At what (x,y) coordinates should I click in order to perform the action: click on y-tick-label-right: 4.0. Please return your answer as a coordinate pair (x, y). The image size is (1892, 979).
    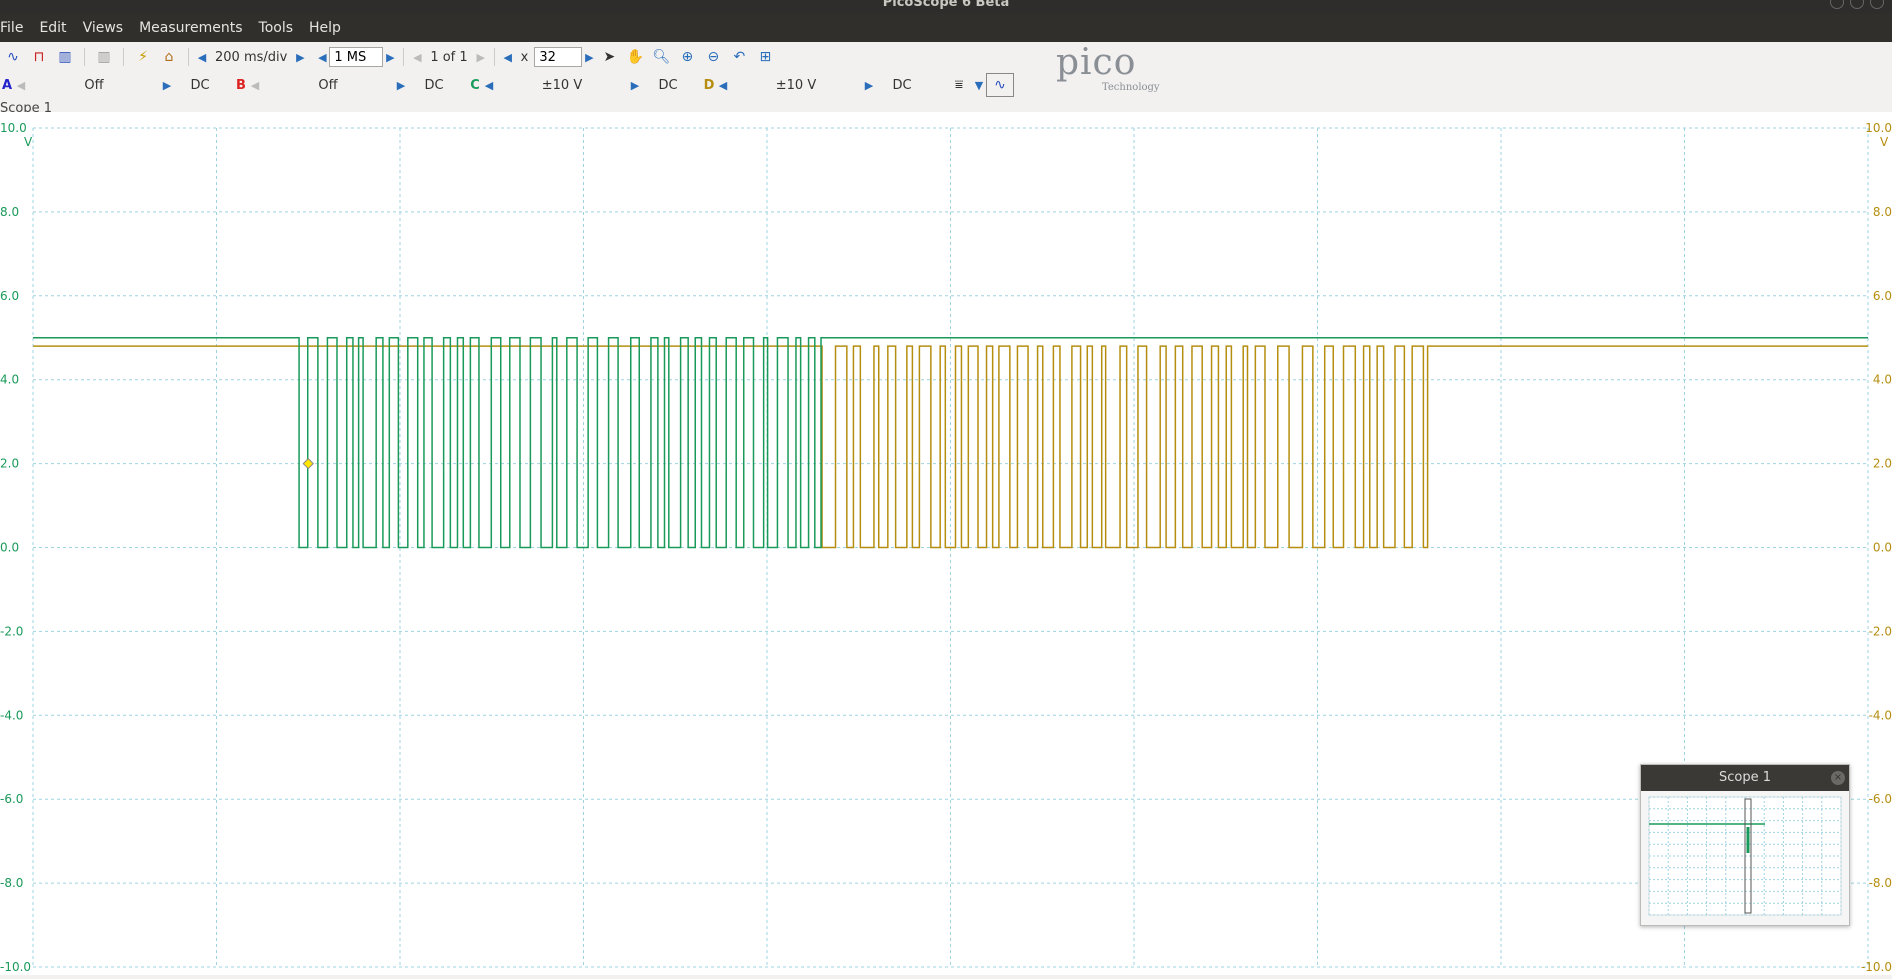
    Looking at the image, I should click on (1882, 380).